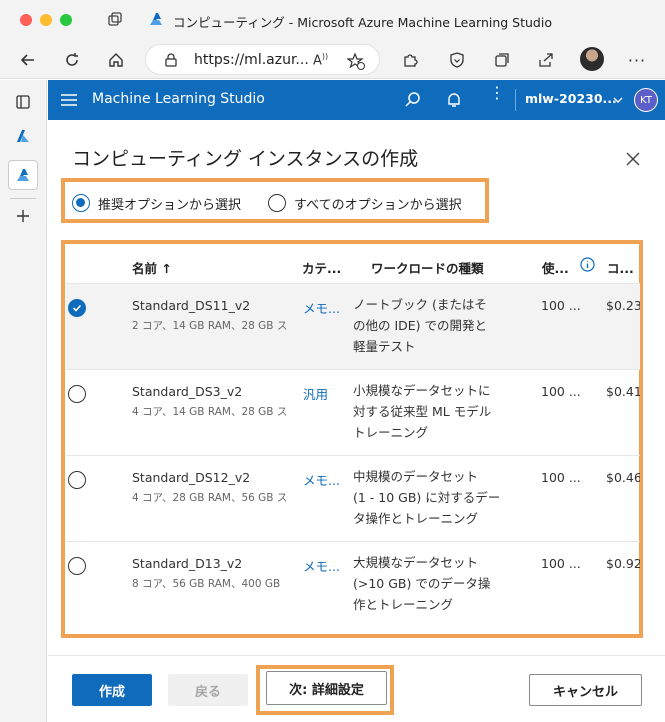  I want to click on read-aloud-icon: A)), so click(320, 60).